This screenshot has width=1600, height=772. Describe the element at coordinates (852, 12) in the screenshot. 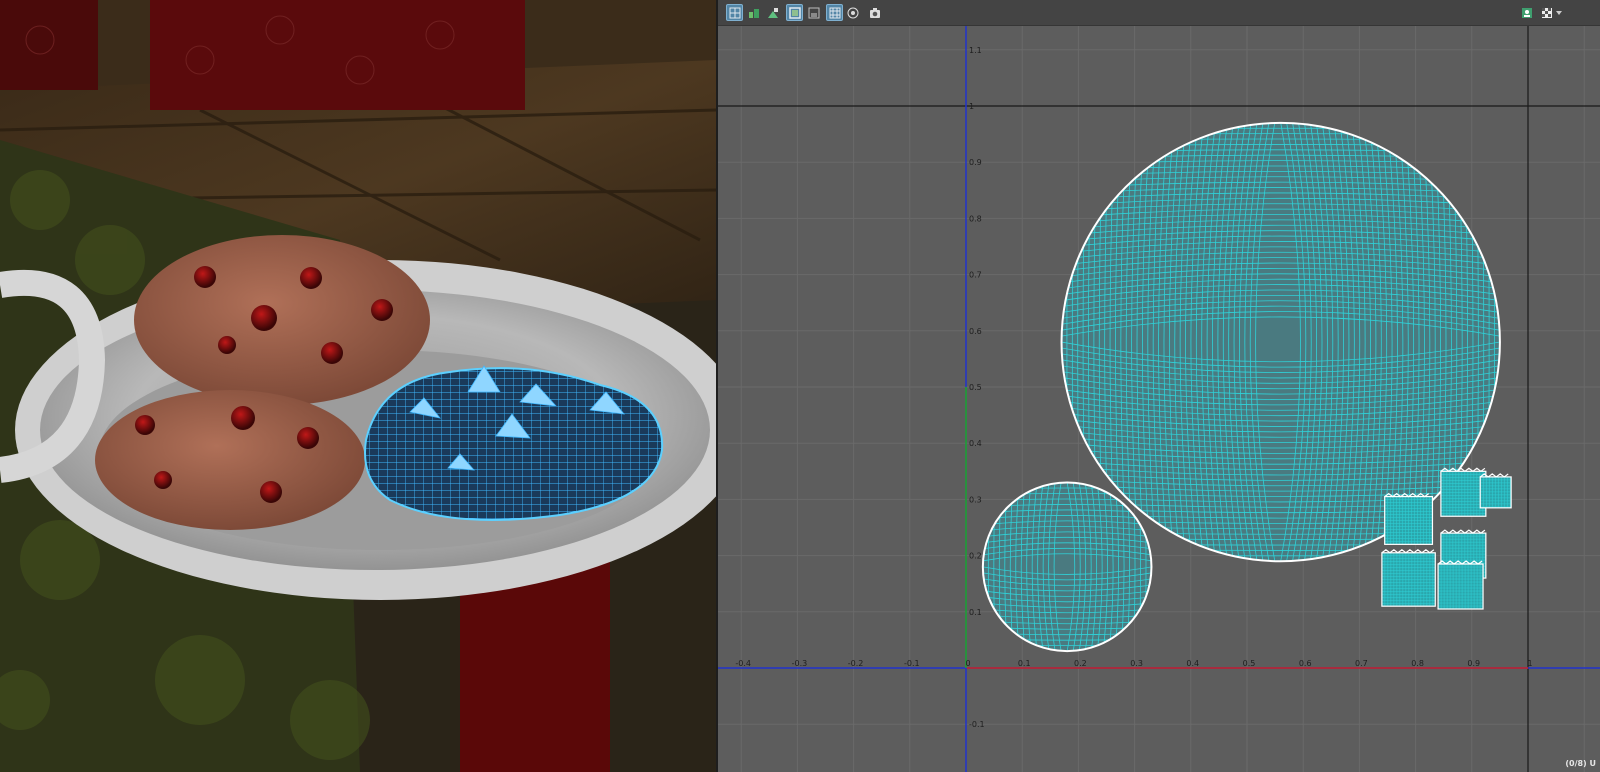

I see `uv-pivot-icon` at that location.